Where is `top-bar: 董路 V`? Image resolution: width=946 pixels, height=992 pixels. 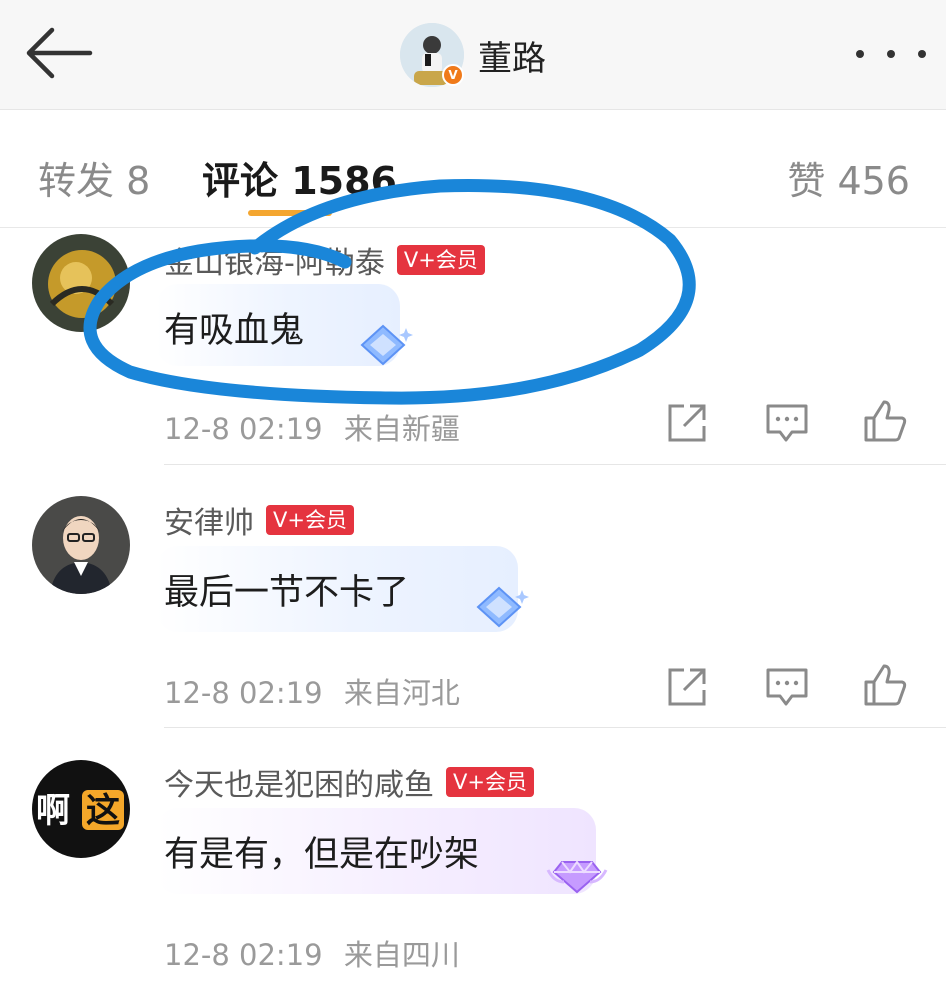 top-bar: 董路 V is located at coordinates (473, 55).